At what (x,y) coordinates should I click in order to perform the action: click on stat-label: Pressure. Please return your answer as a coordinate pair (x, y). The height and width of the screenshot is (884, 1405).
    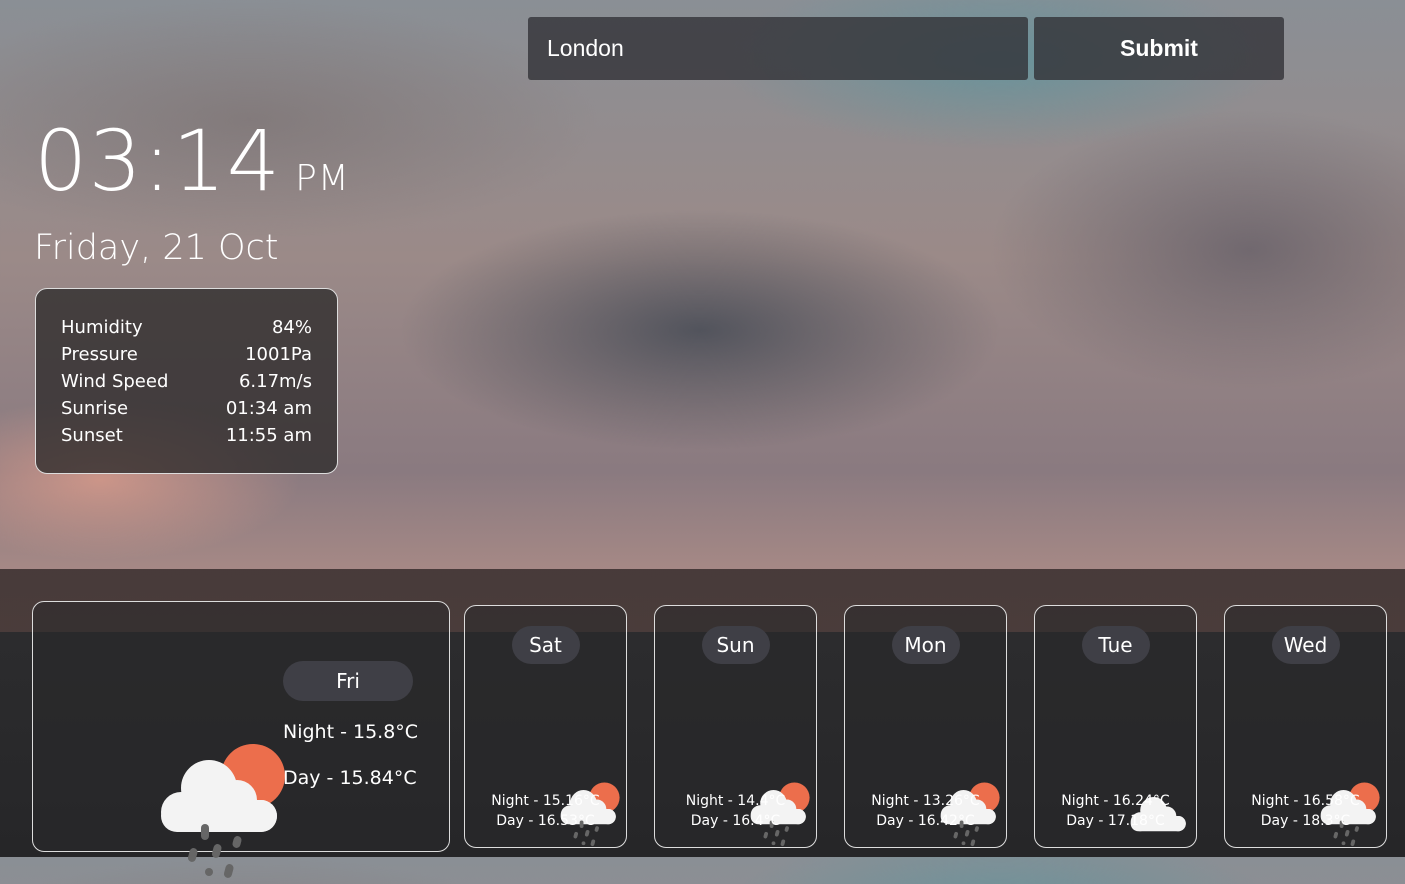
    Looking at the image, I should click on (99, 354).